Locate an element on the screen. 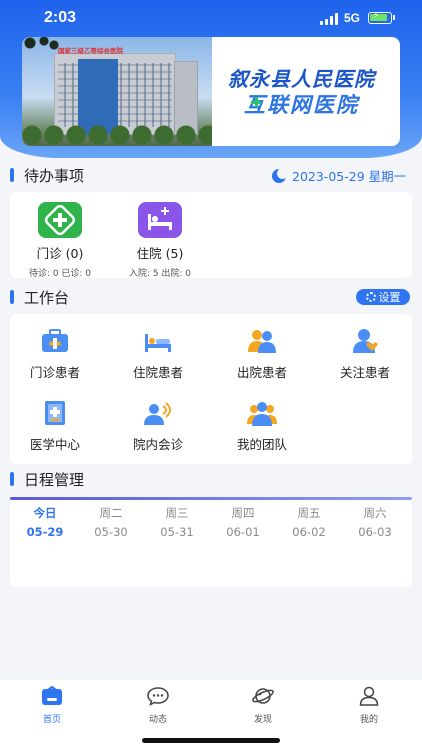  date-text: 2023-05-29 星期一 is located at coordinates (349, 176).